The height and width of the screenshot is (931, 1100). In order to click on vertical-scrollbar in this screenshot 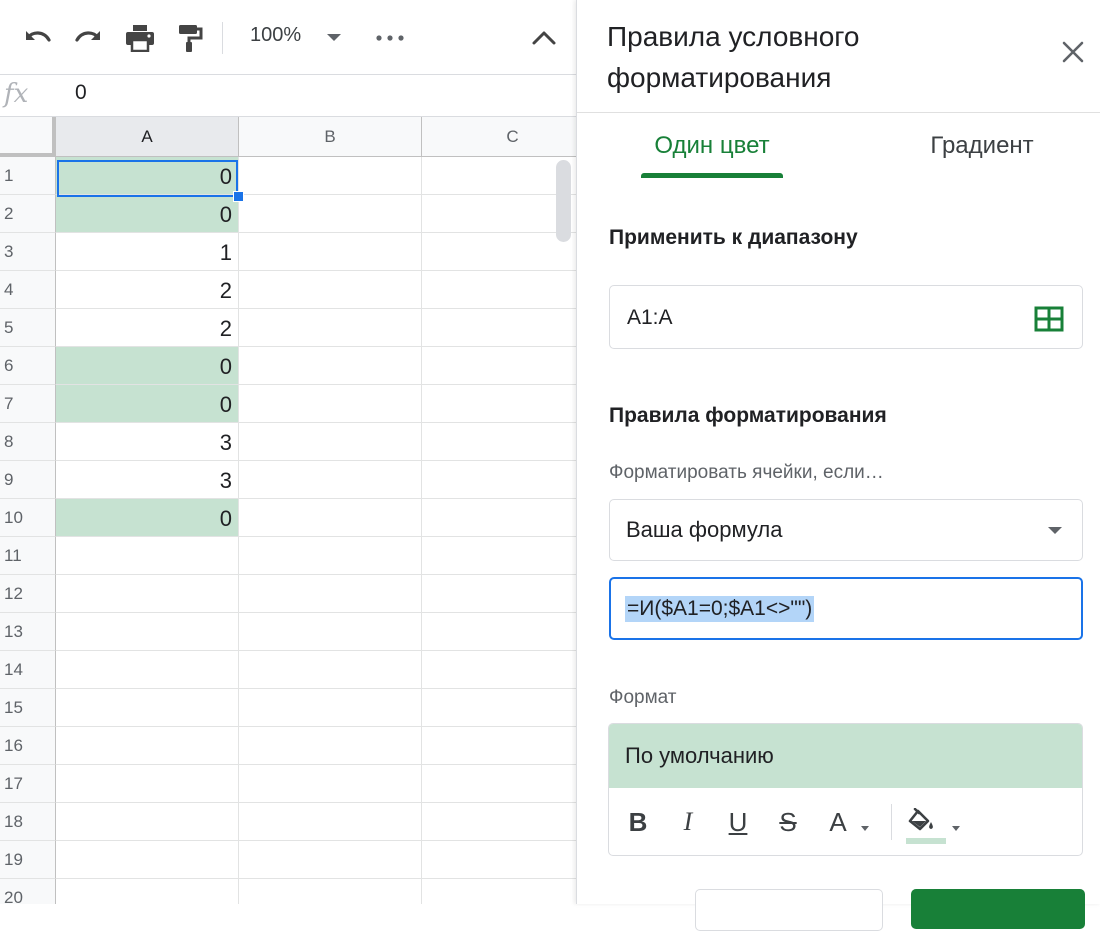, I will do `click(563, 201)`.